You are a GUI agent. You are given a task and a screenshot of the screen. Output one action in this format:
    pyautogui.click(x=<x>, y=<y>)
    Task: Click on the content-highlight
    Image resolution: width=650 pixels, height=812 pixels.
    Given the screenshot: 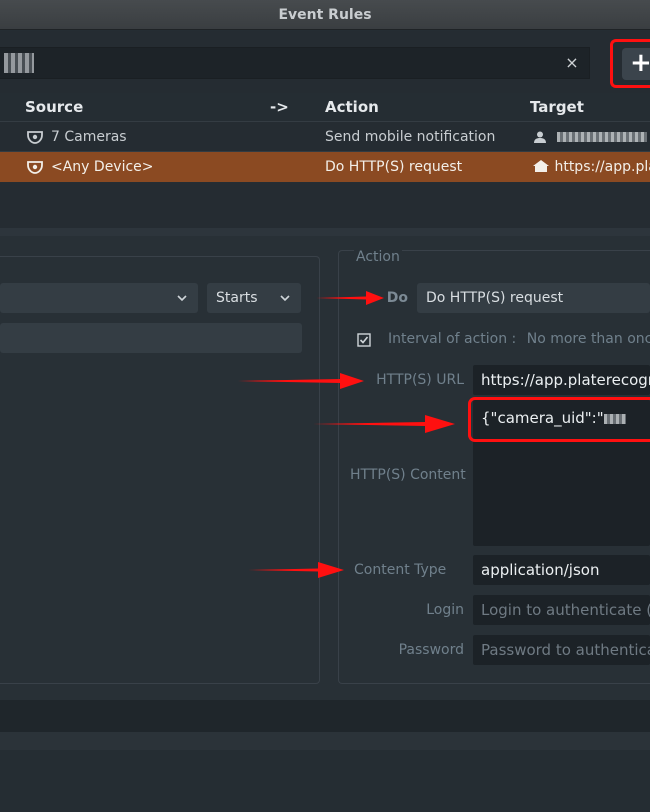 What is the action you would take?
    pyautogui.click(x=559, y=419)
    